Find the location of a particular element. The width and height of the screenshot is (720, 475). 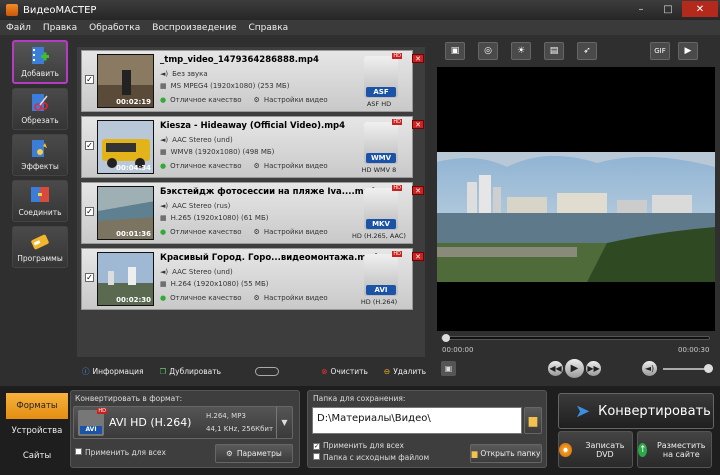

subtitle-icon: ▤ is located at coordinates (554, 51).